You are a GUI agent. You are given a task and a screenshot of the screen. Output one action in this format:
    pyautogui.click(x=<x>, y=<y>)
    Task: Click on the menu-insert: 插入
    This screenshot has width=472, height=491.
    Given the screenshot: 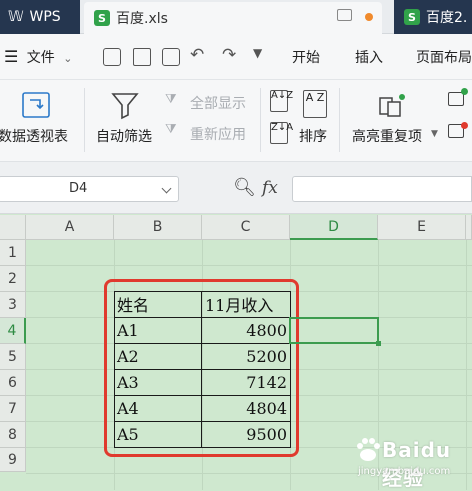 What is the action you would take?
    pyautogui.click(x=369, y=57)
    